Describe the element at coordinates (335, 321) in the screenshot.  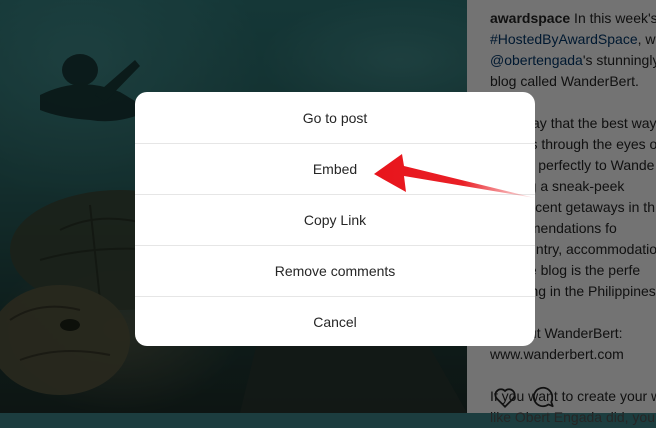
I see `cancel-button: Cancel` at that location.